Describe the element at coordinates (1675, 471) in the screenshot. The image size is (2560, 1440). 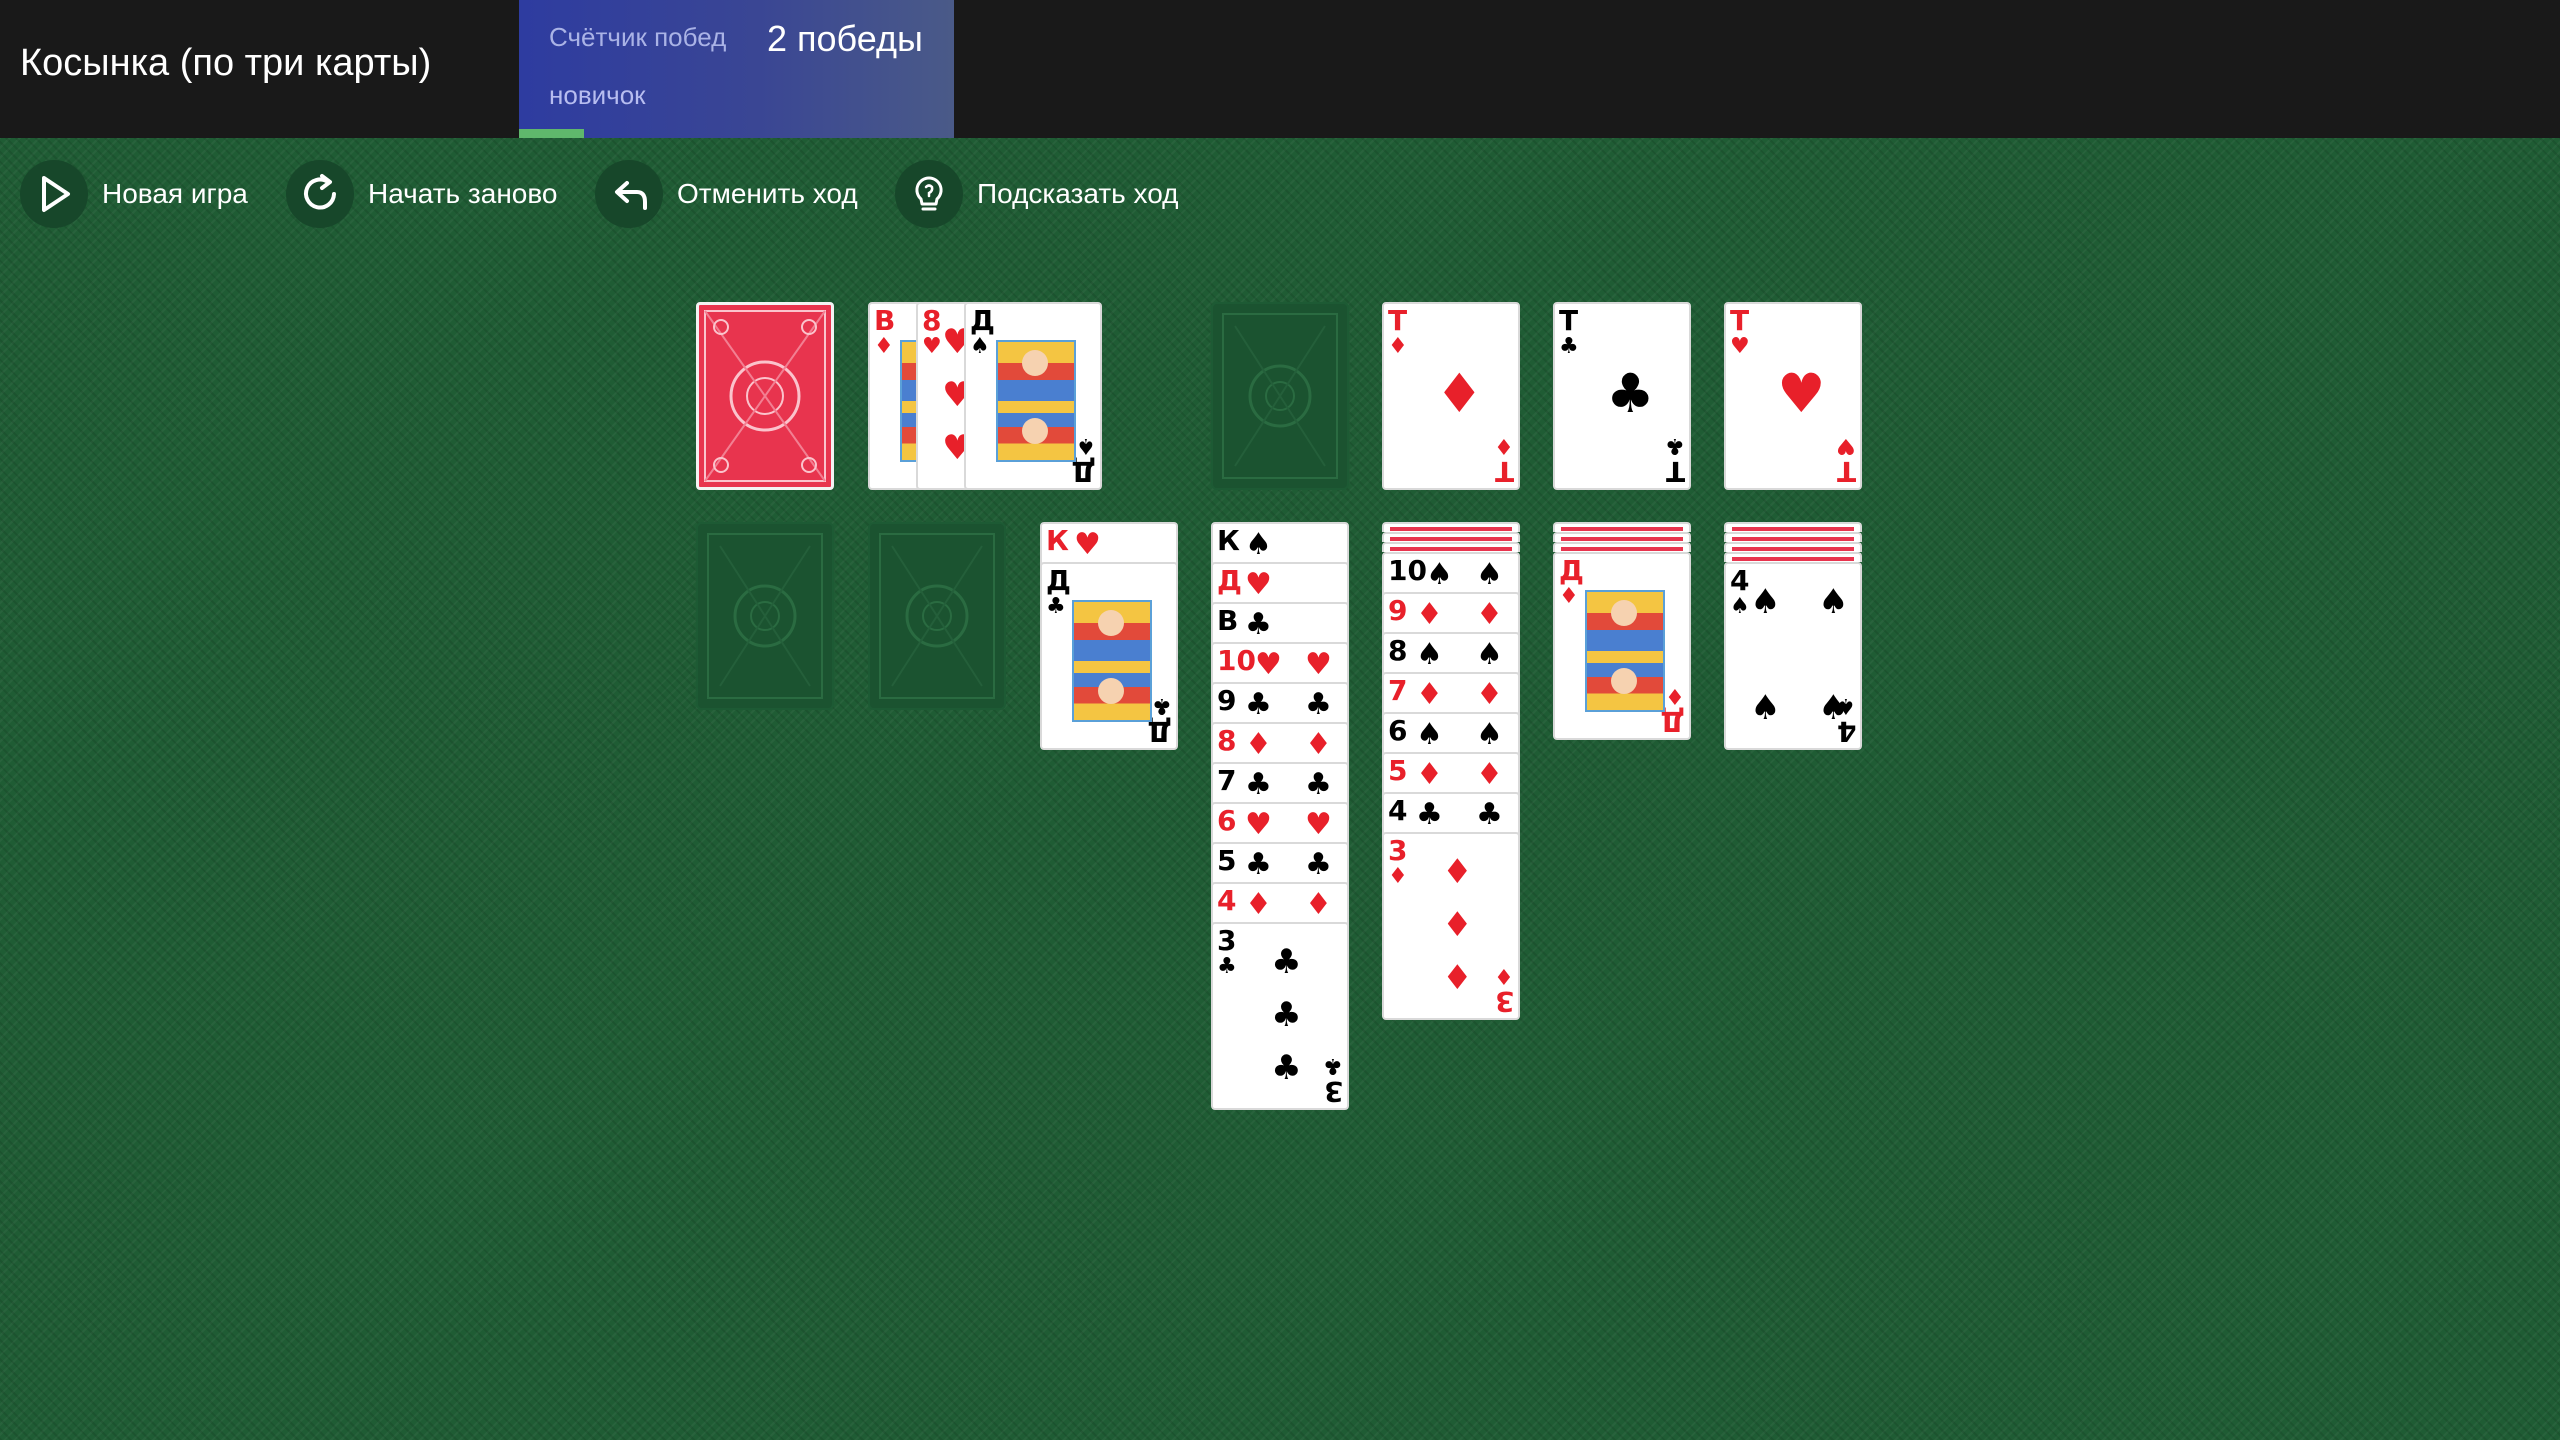
I see `card-rank-bottom: Т` at that location.